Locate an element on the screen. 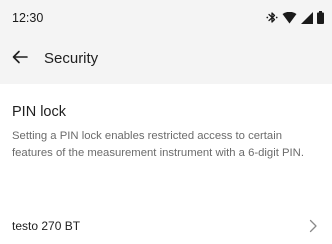  arrow-left-icon is located at coordinates (20, 59).